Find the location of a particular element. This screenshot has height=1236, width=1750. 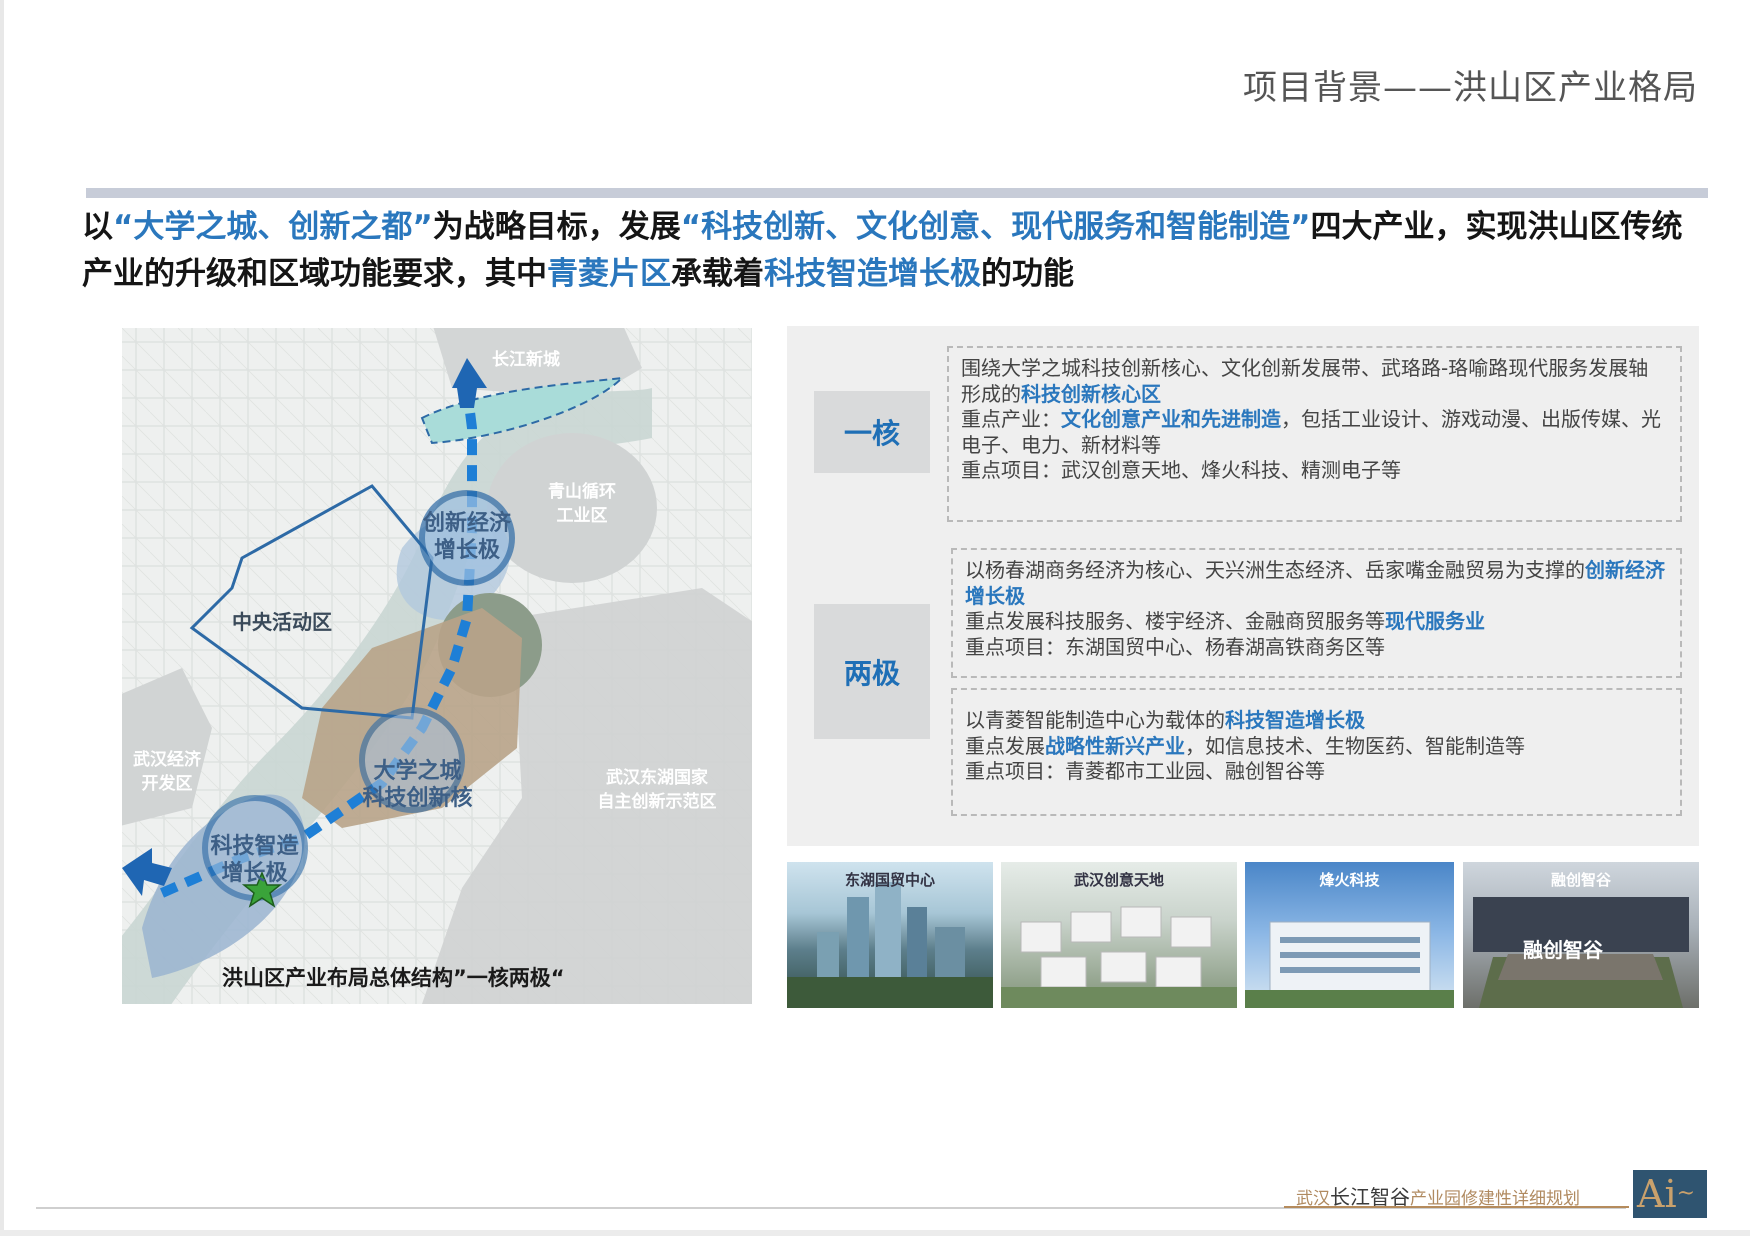

tag-poles: 两极 is located at coordinates (872, 671).